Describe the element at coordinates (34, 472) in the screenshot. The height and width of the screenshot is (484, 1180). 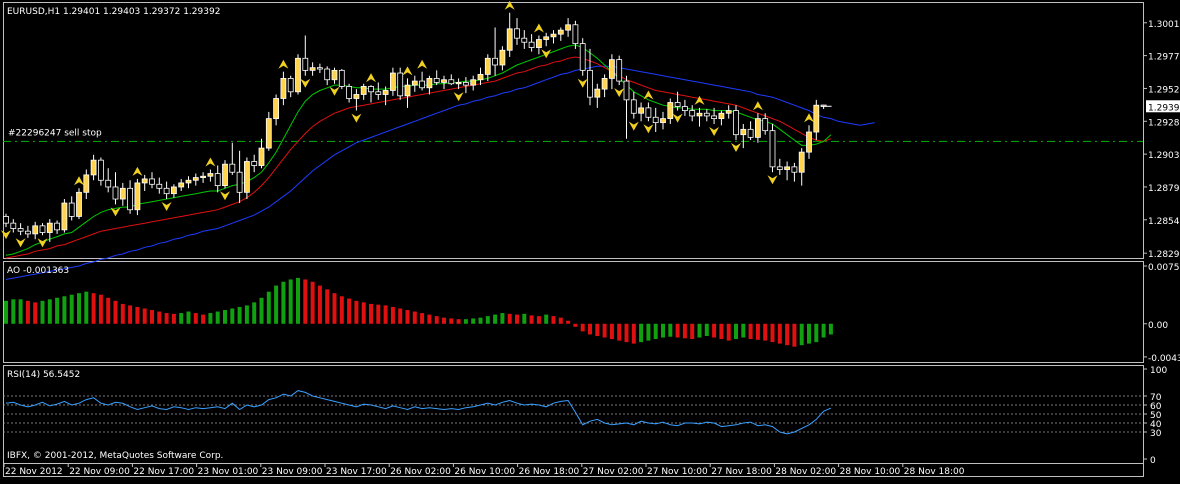
I see `x-tick-label: 22 Nov 2012` at that location.